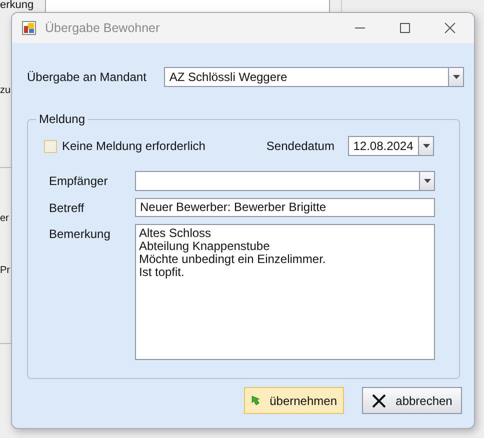  Describe the element at coordinates (405, 28) in the screenshot. I see `maximize-icon` at that location.